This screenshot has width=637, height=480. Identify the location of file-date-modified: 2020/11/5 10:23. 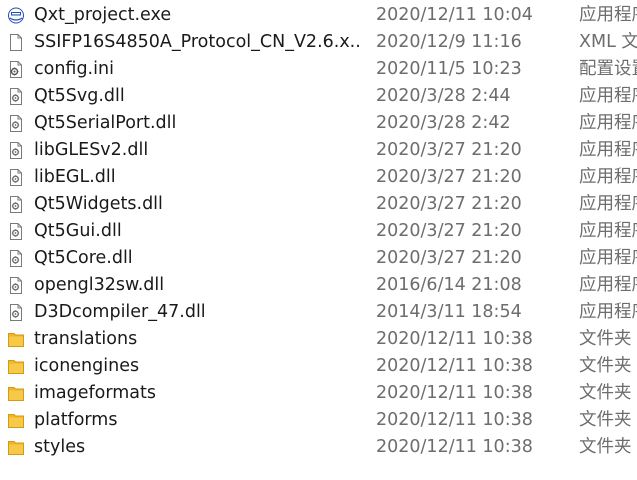
(449, 69).